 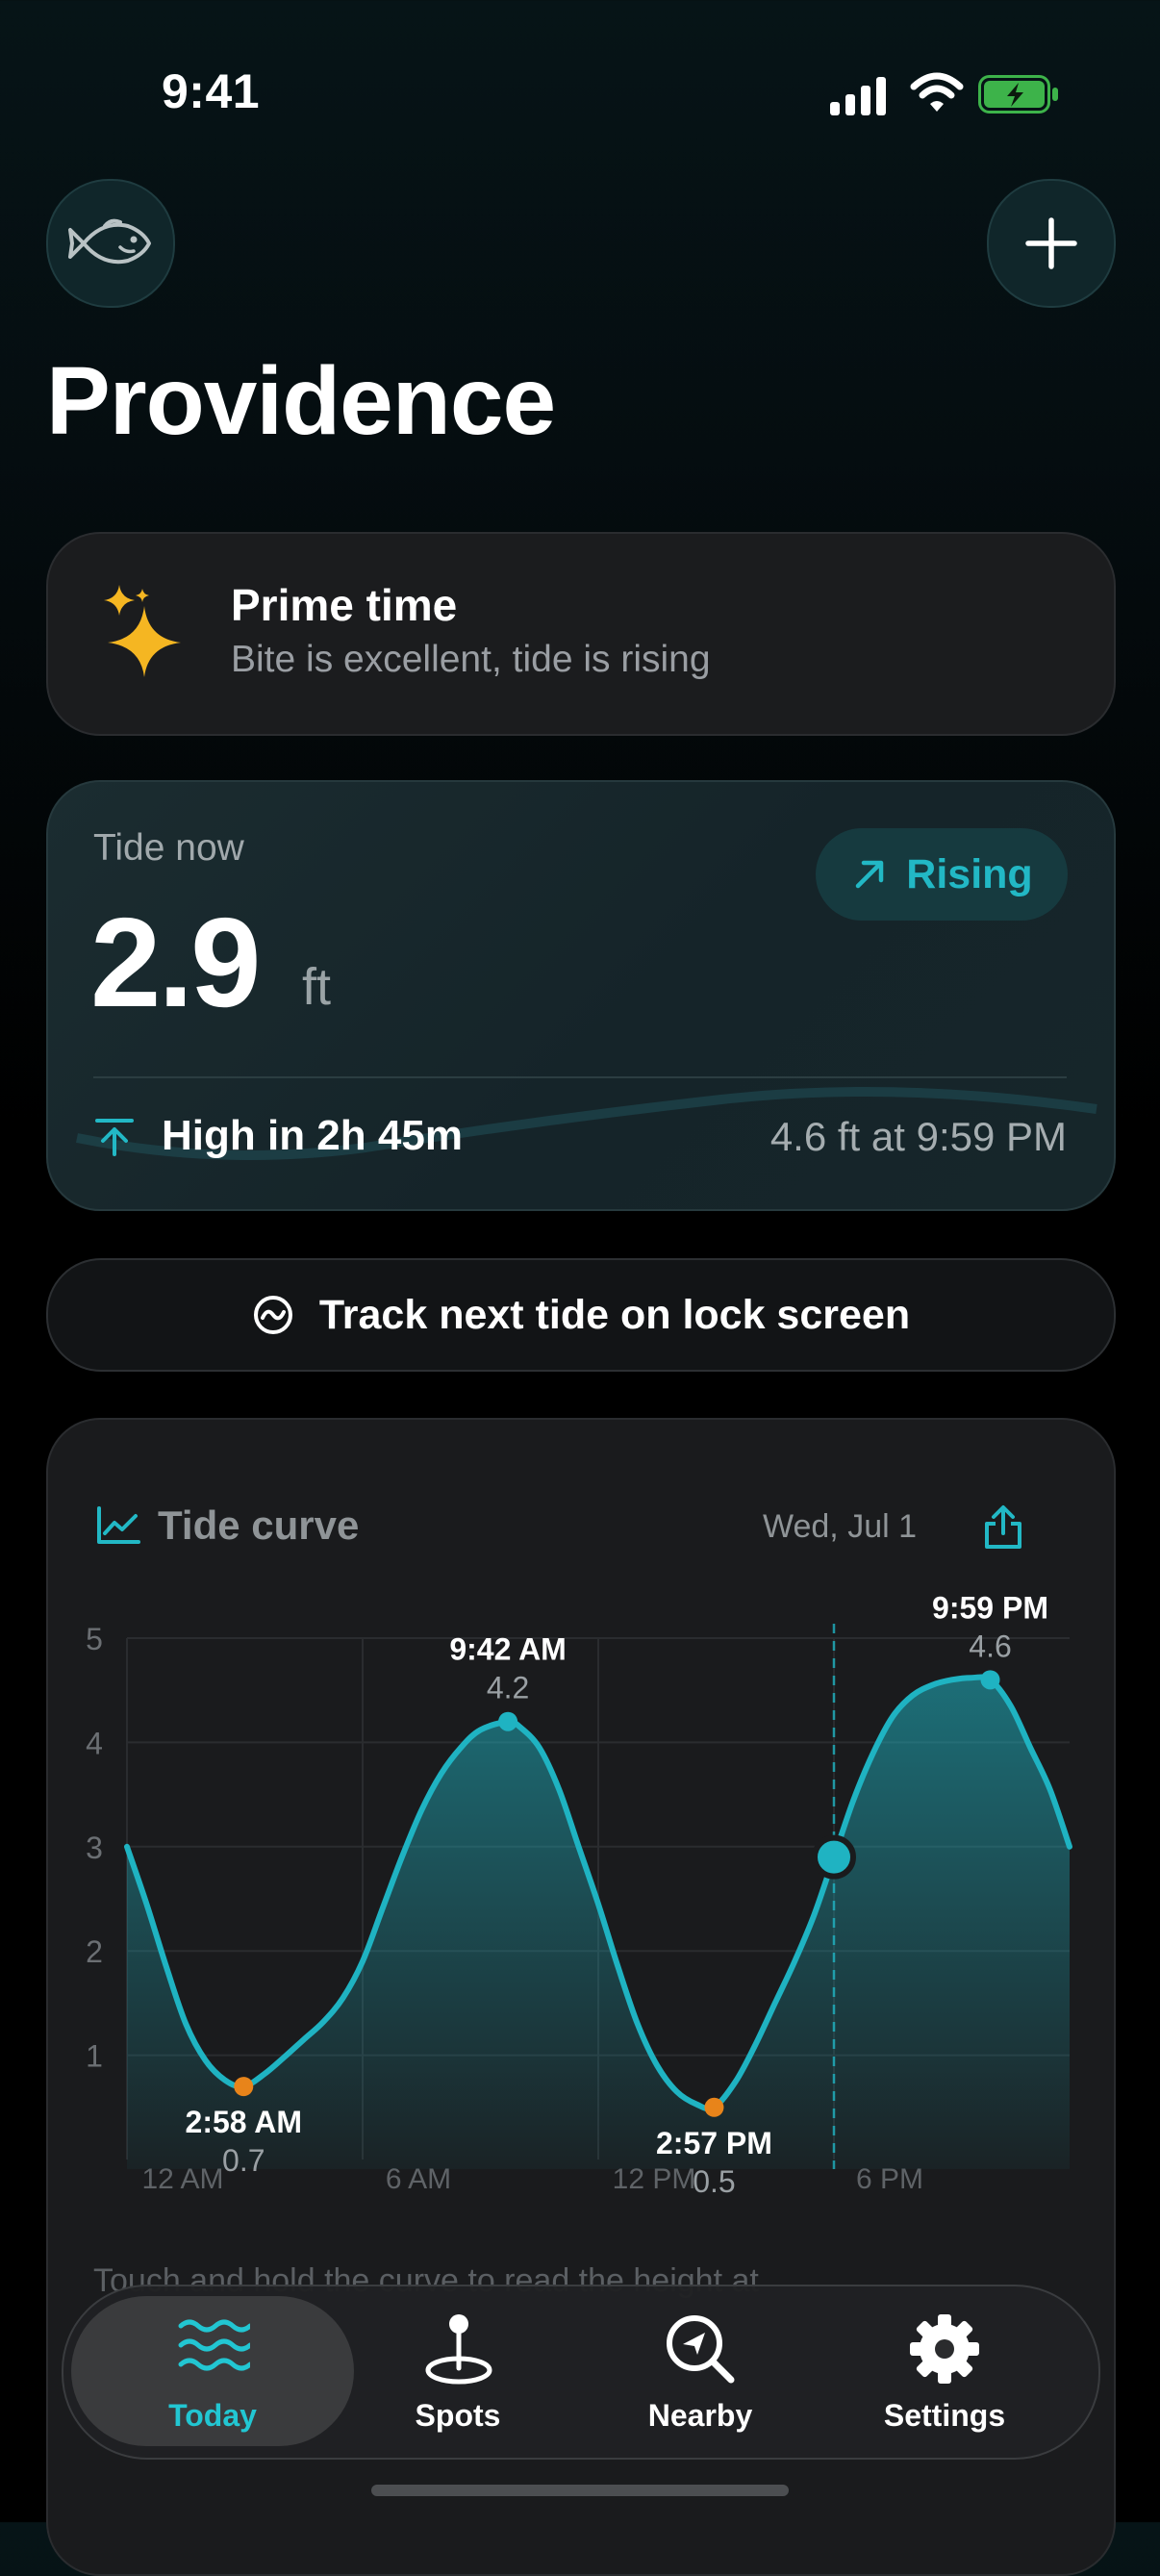 I want to click on extreme-height-label: 4.2, so click(x=508, y=1688).